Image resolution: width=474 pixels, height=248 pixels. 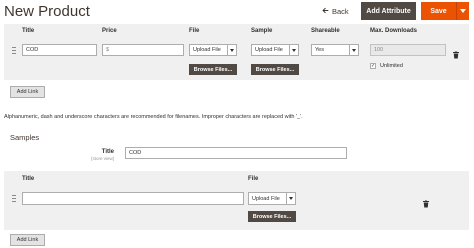 I want to click on sample-title-input, so click(x=133, y=198).